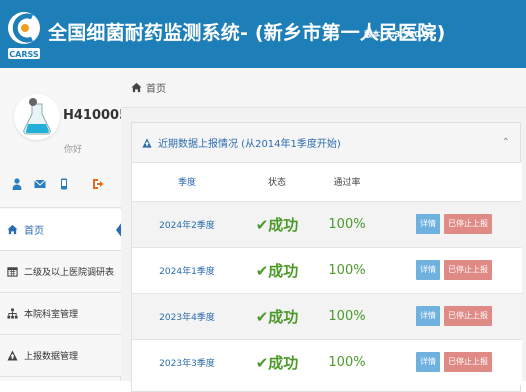 The height and width of the screenshot is (392, 526). I want to click on quick-actions, so click(60, 185).